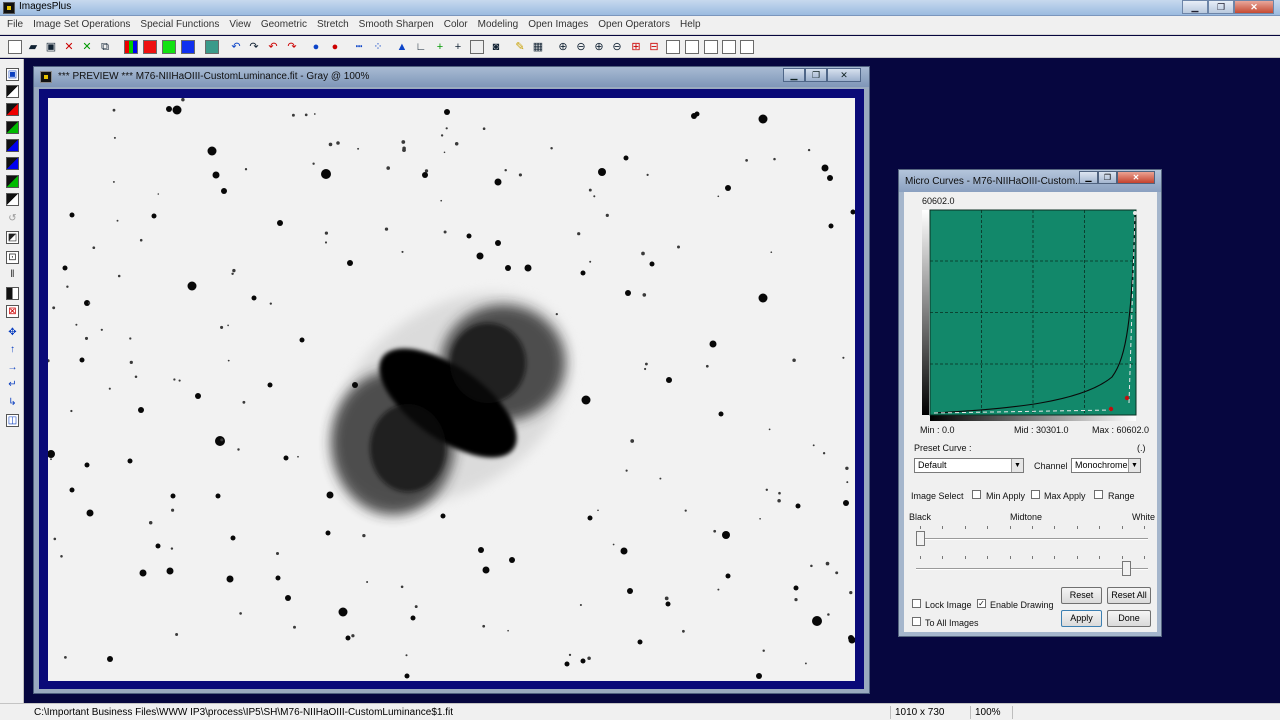 The height and width of the screenshot is (720, 1280). What do you see at coordinates (1135, 213) in the screenshot?
I see `curve-endpoint` at bounding box center [1135, 213].